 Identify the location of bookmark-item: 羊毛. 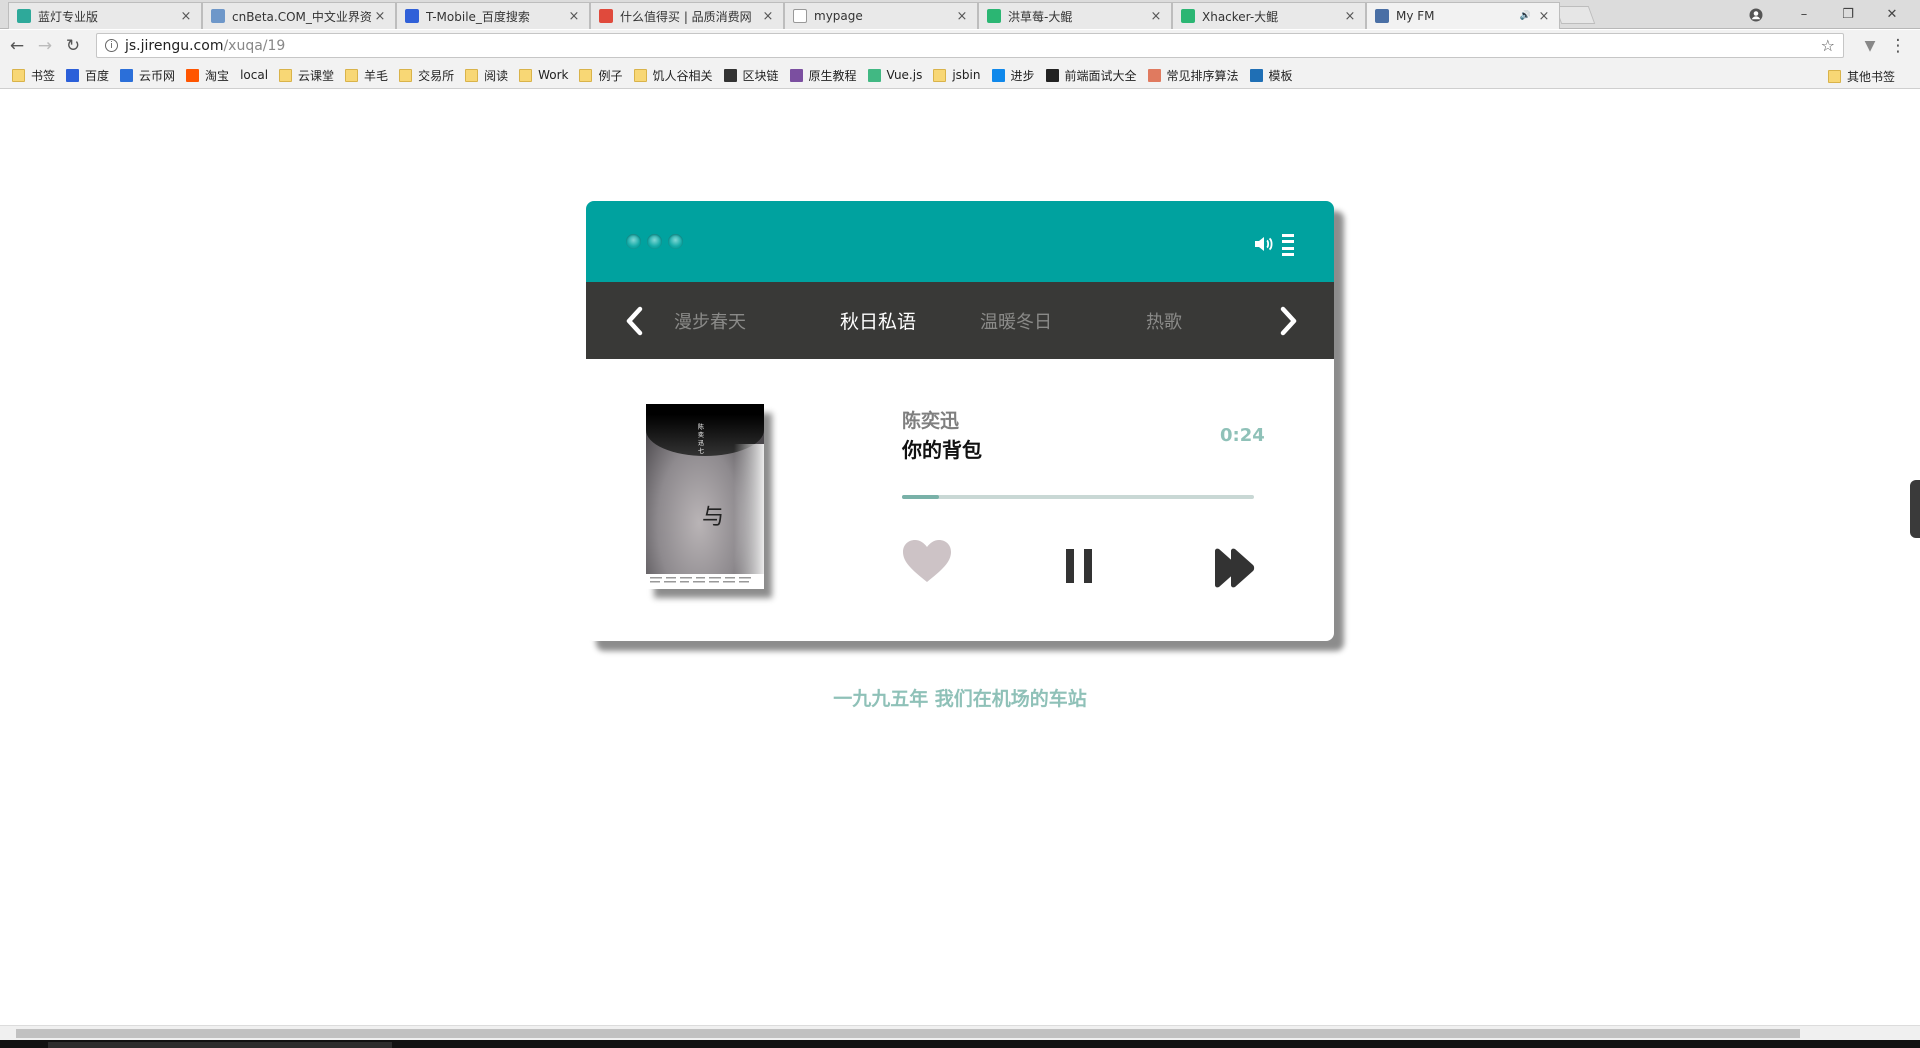
(366, 75).